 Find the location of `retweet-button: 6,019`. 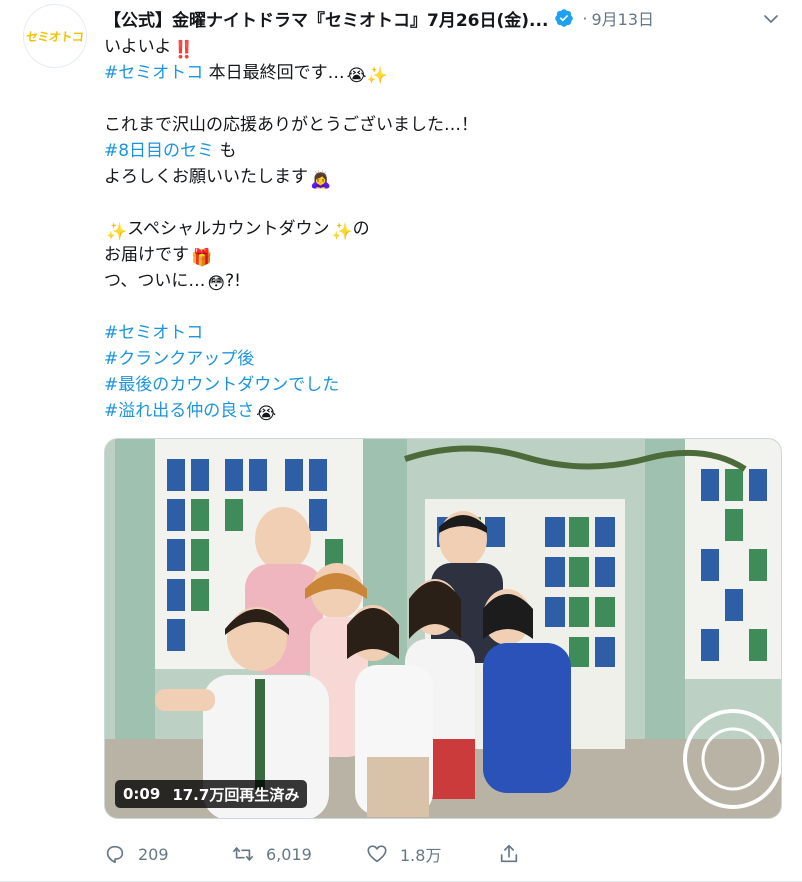

retweet-button: 6,019 is located at coordinates (272, 854).